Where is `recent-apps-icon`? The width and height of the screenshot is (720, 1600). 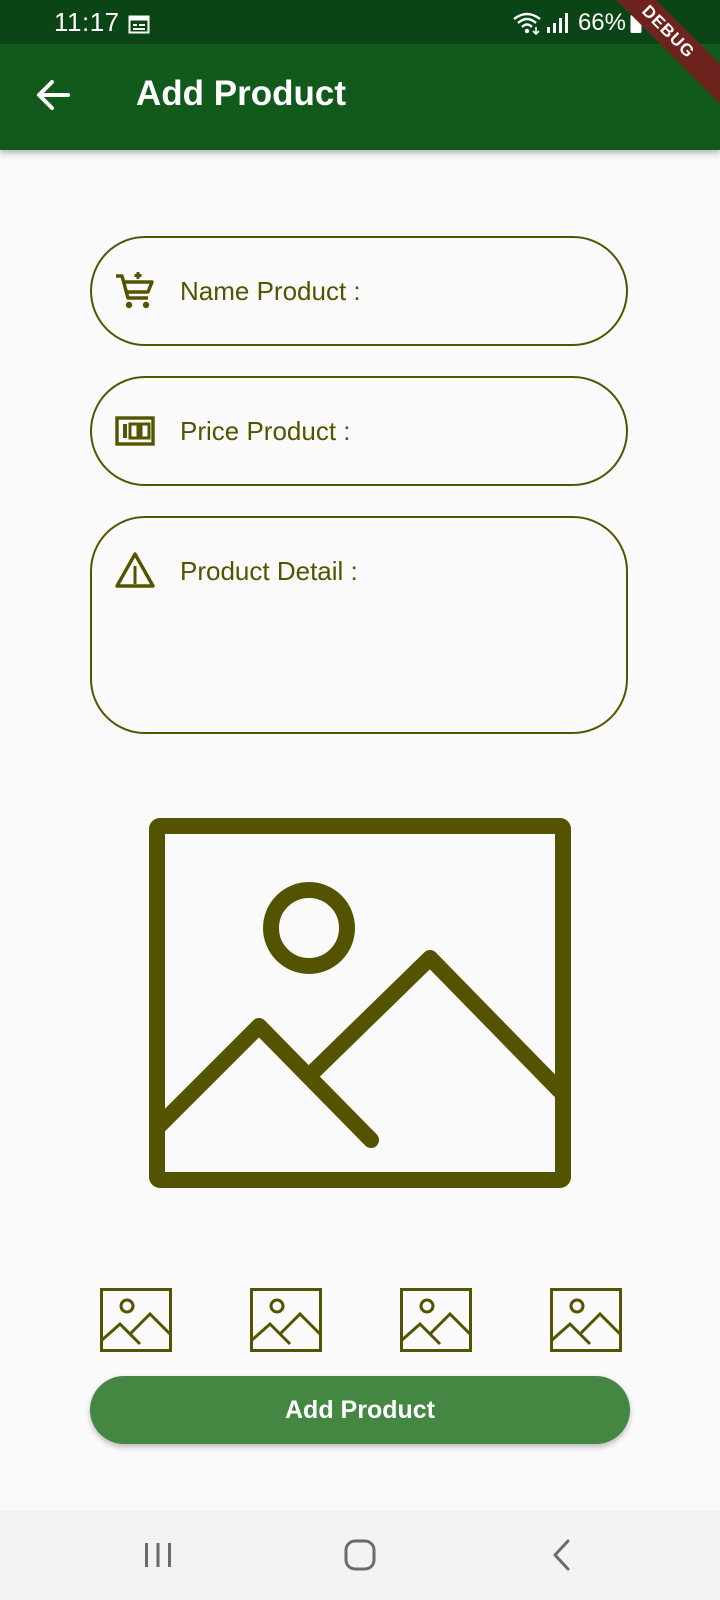 recent-apps-icon is located at coordinates (158, 1555).